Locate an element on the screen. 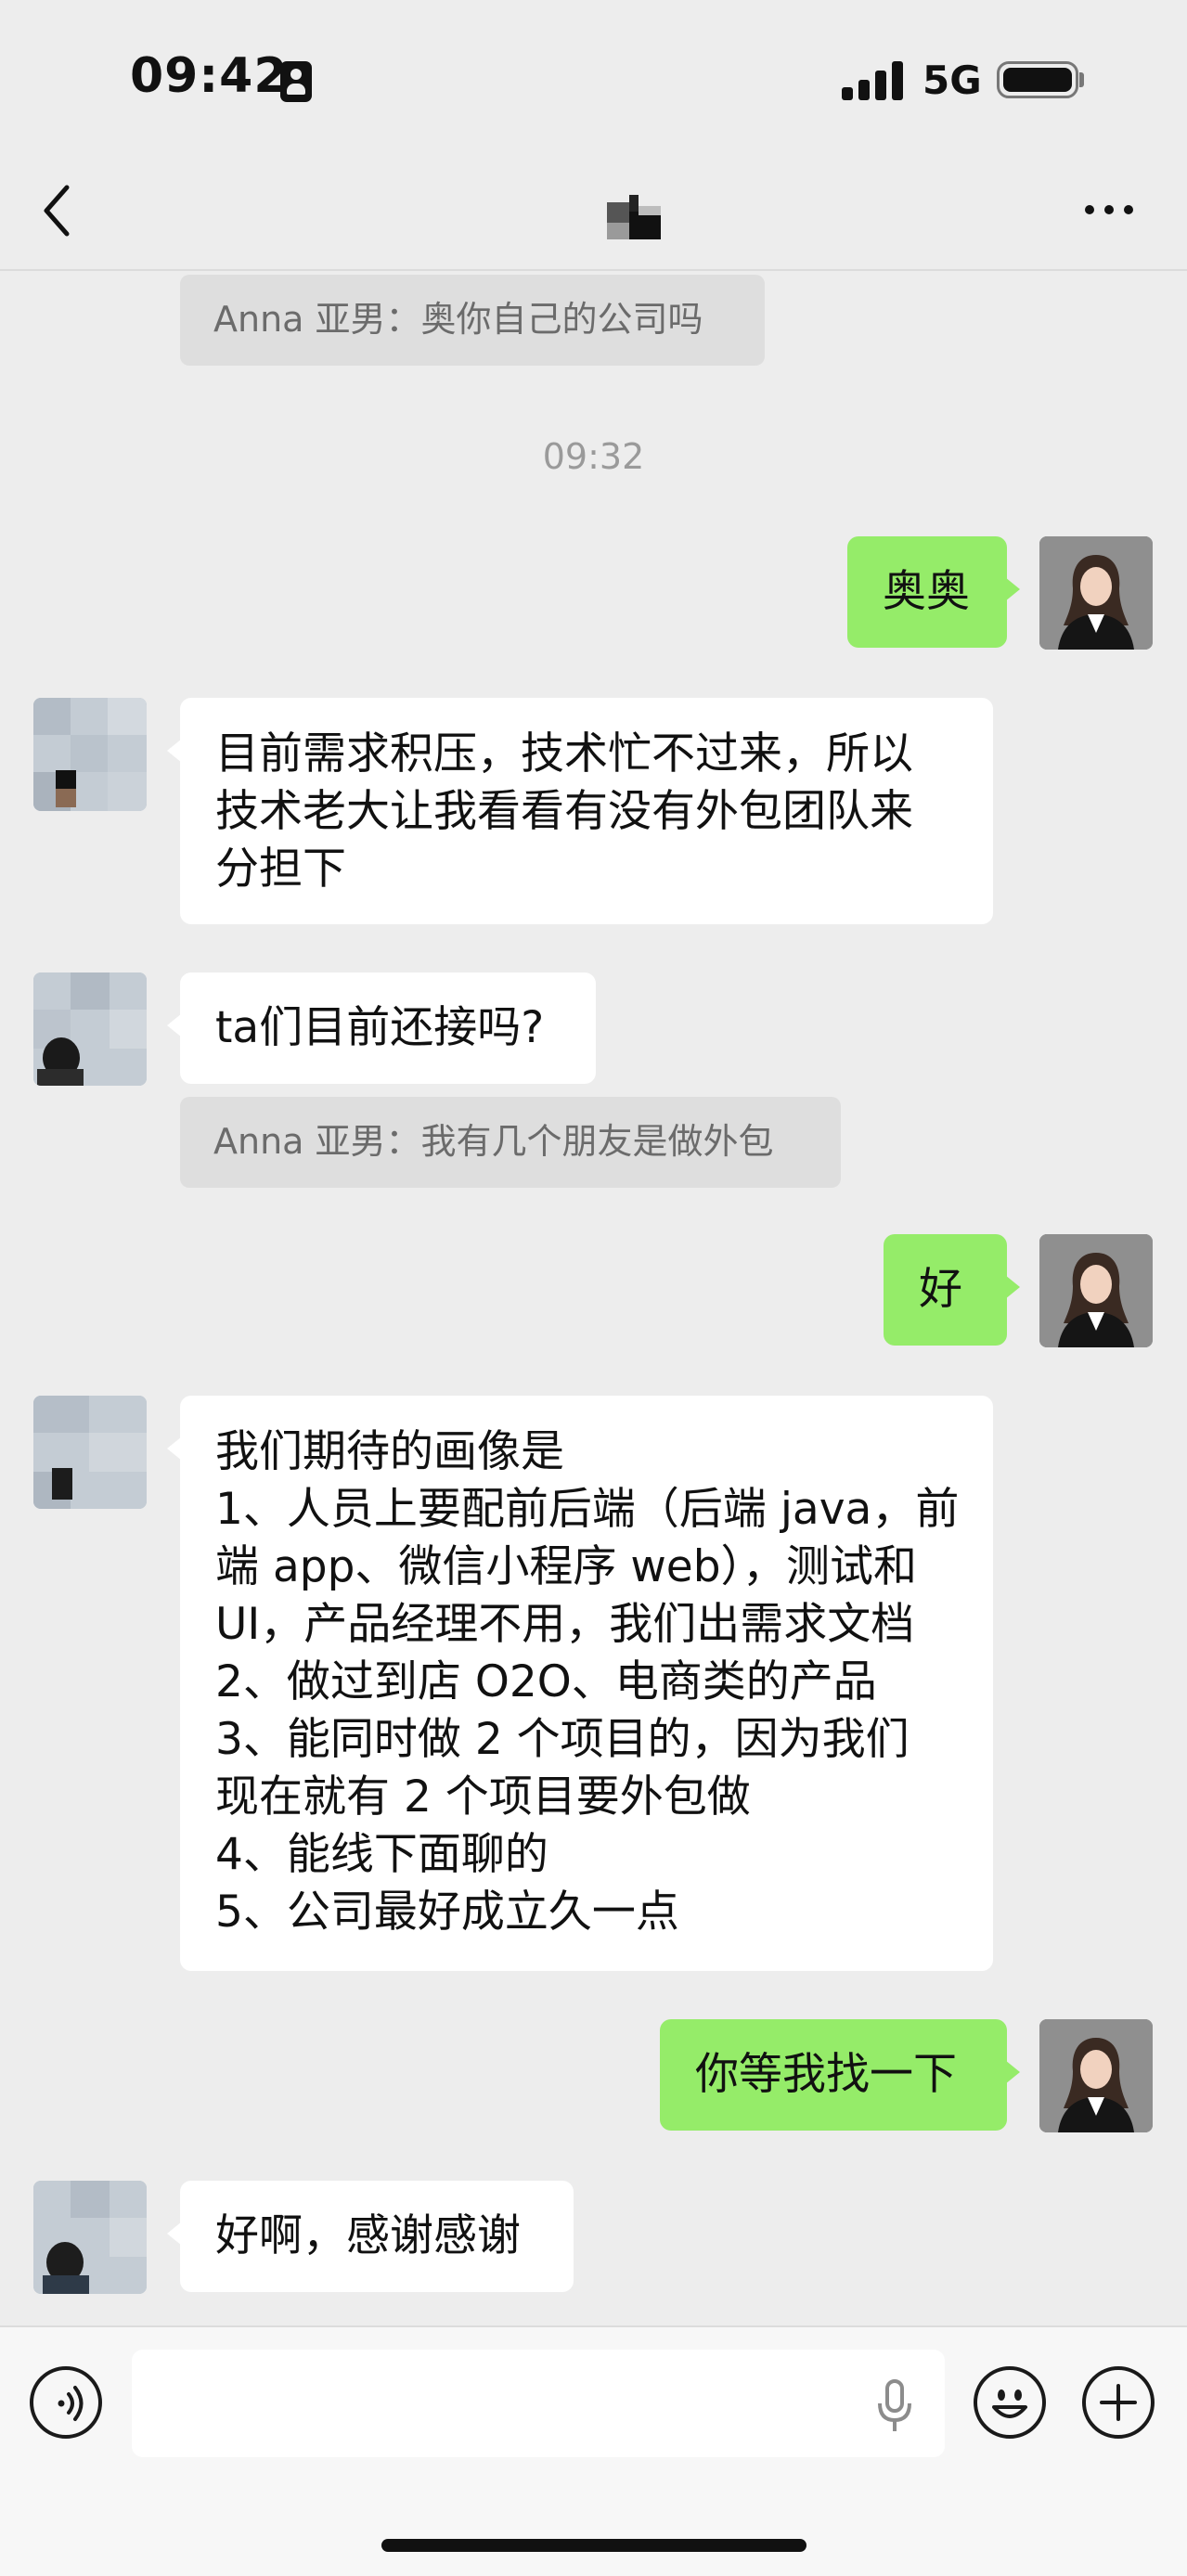  message-text: 技术老大让我看看有没有外包团队来 is located at coordinates (564, 811).